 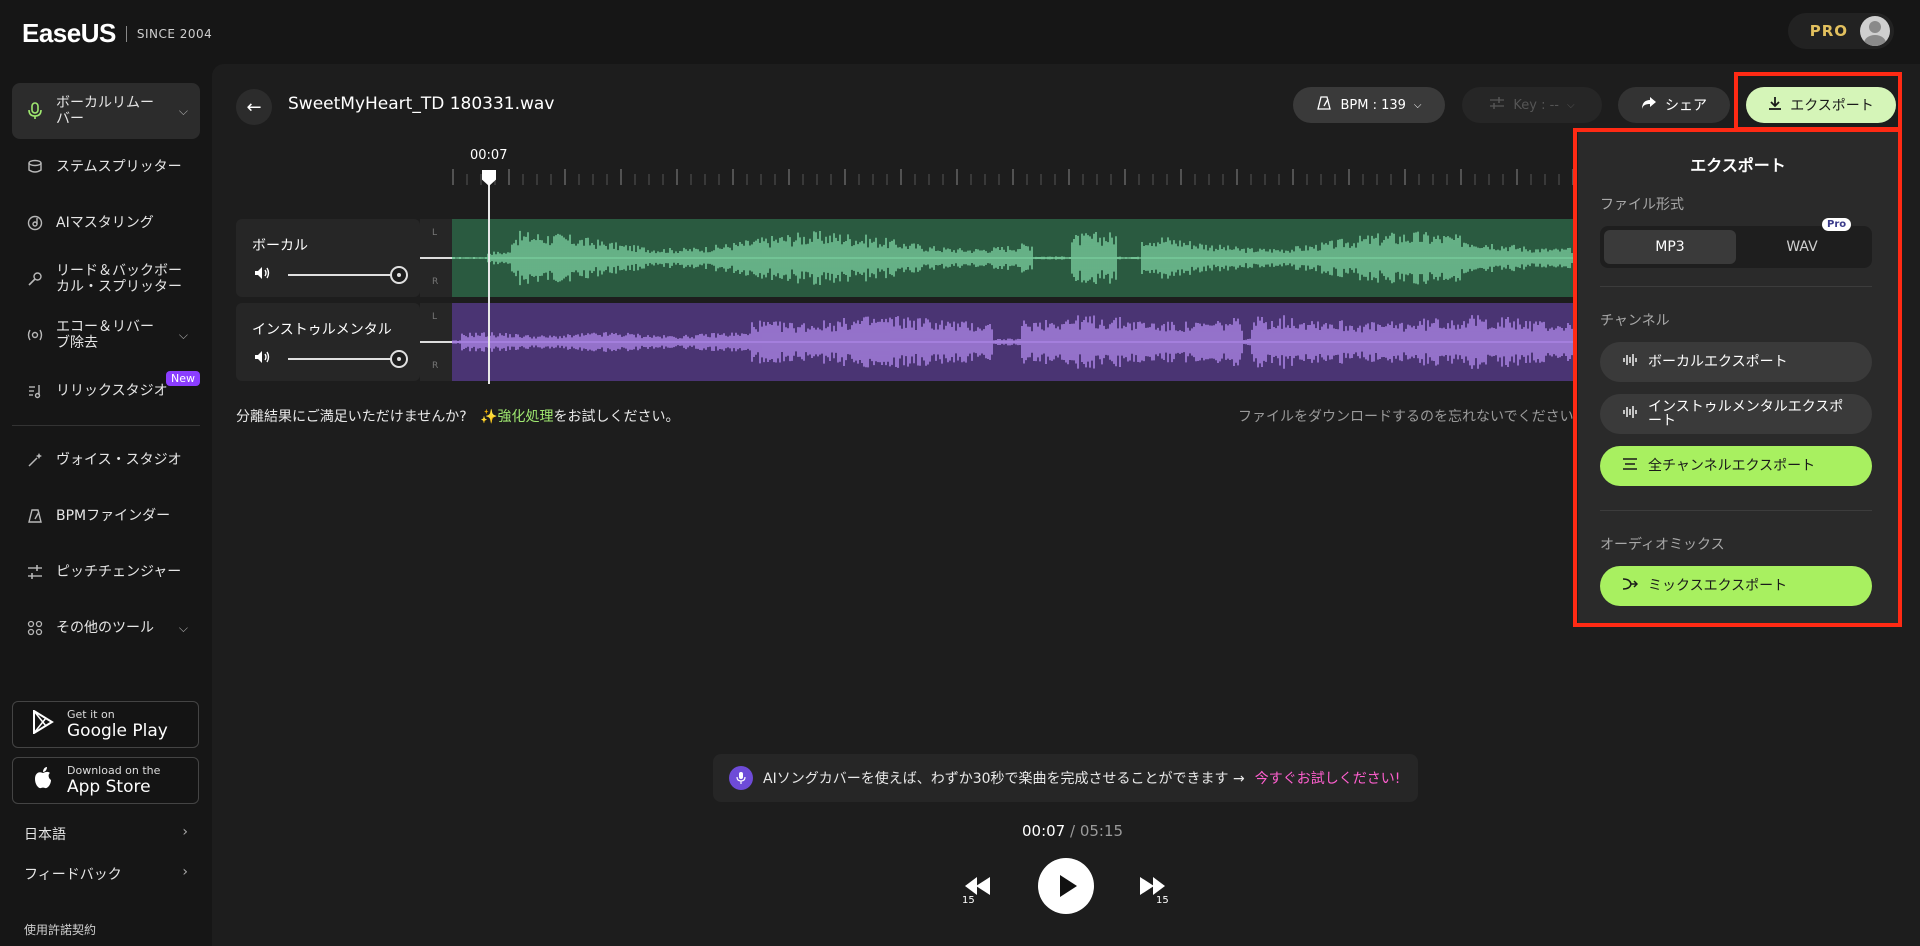 I want to click on store-small-text: Download on the, so click(x=114, y=770).